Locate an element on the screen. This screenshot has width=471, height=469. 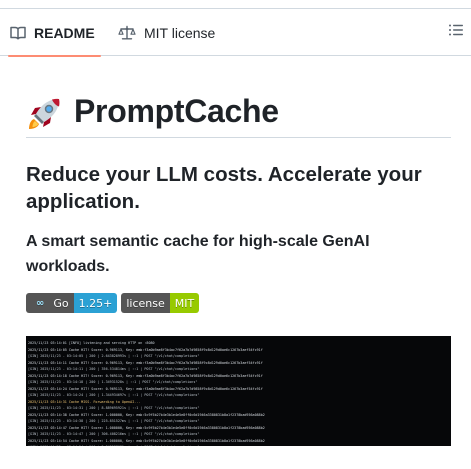
readme-heading: PromptCache is located at coordinates (238, 114).